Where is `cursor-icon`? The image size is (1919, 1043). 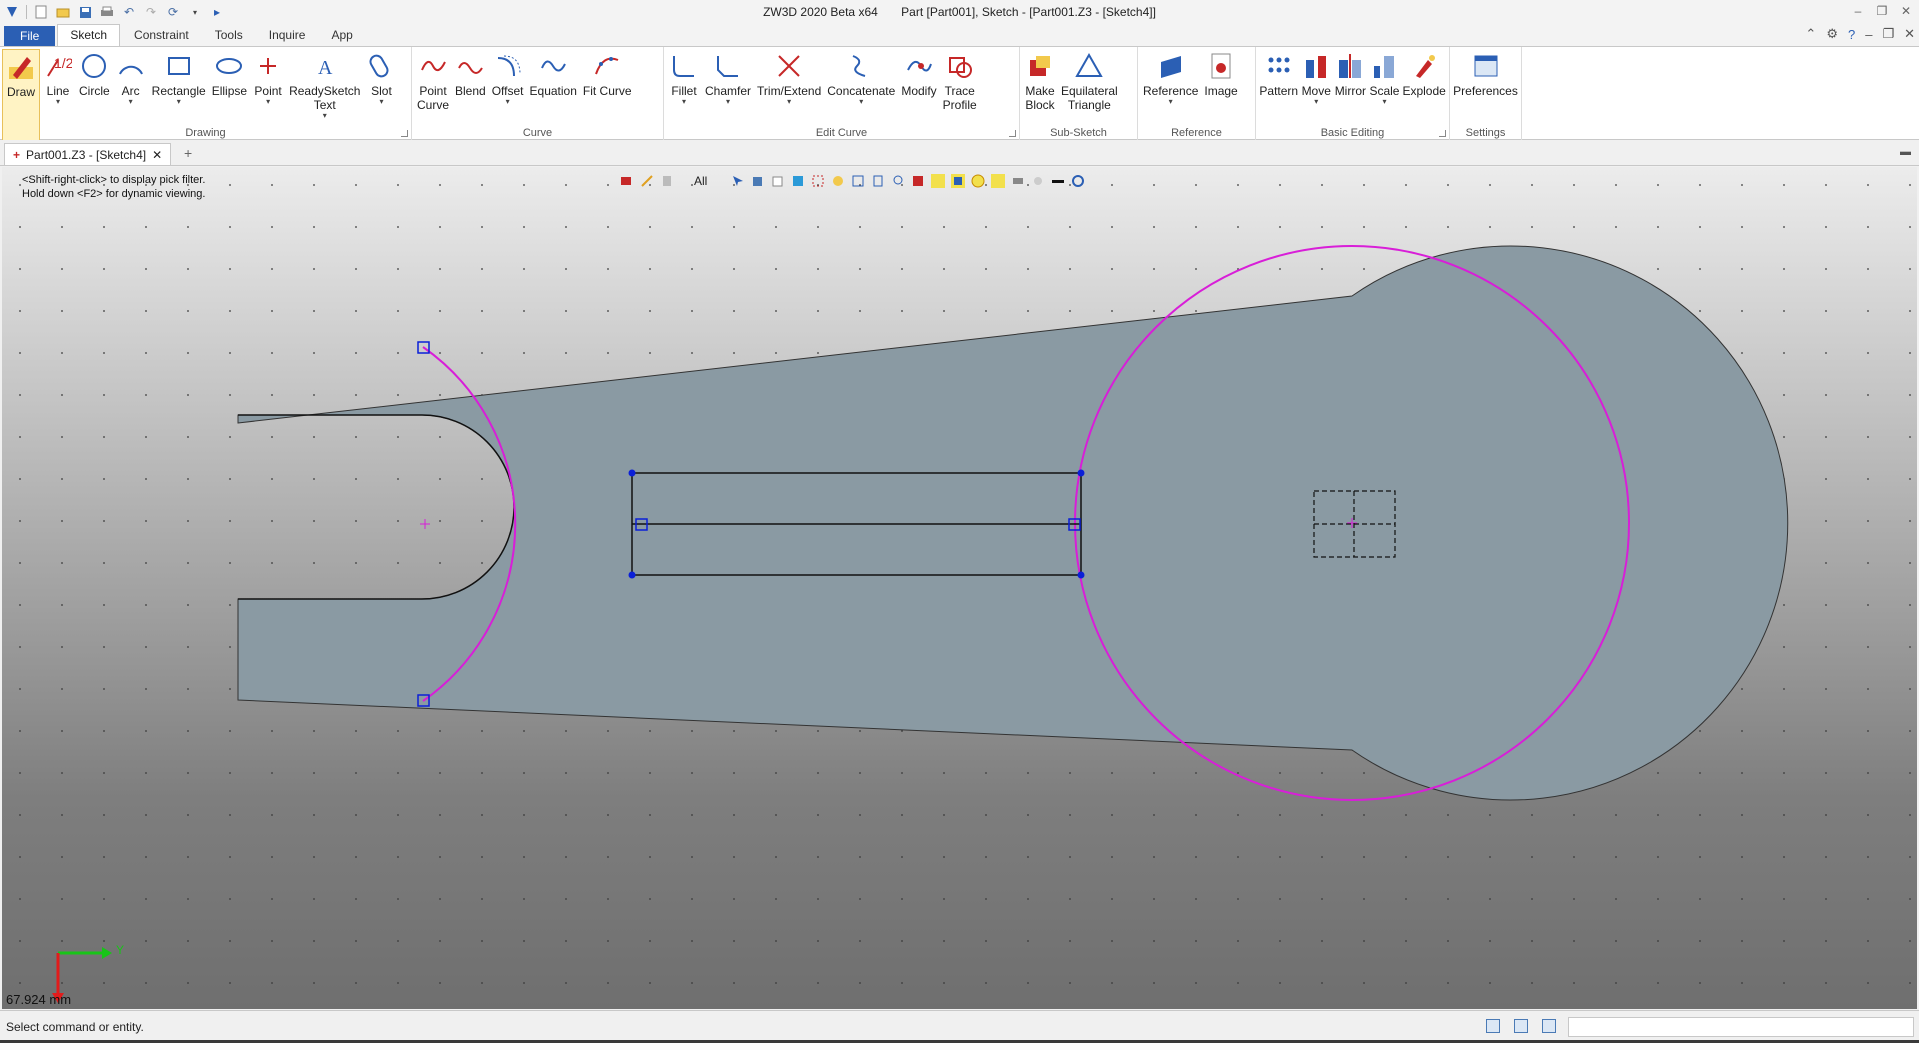 cursor-icon is located at coordinates (738, 181).